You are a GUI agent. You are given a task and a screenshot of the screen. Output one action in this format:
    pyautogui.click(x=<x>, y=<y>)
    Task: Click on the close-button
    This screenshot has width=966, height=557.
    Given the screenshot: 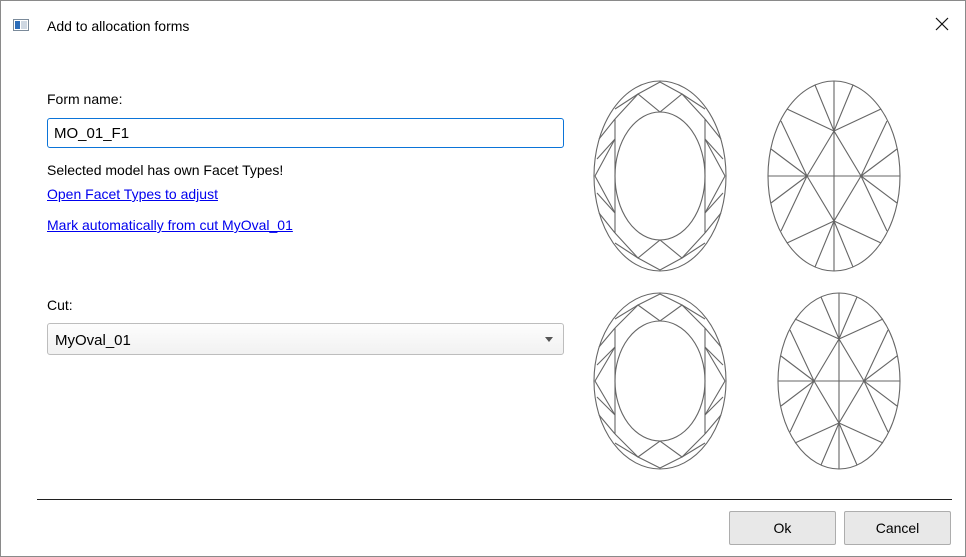 What is the action you would take?
    pyautogui.click(x=942, y=24)
    